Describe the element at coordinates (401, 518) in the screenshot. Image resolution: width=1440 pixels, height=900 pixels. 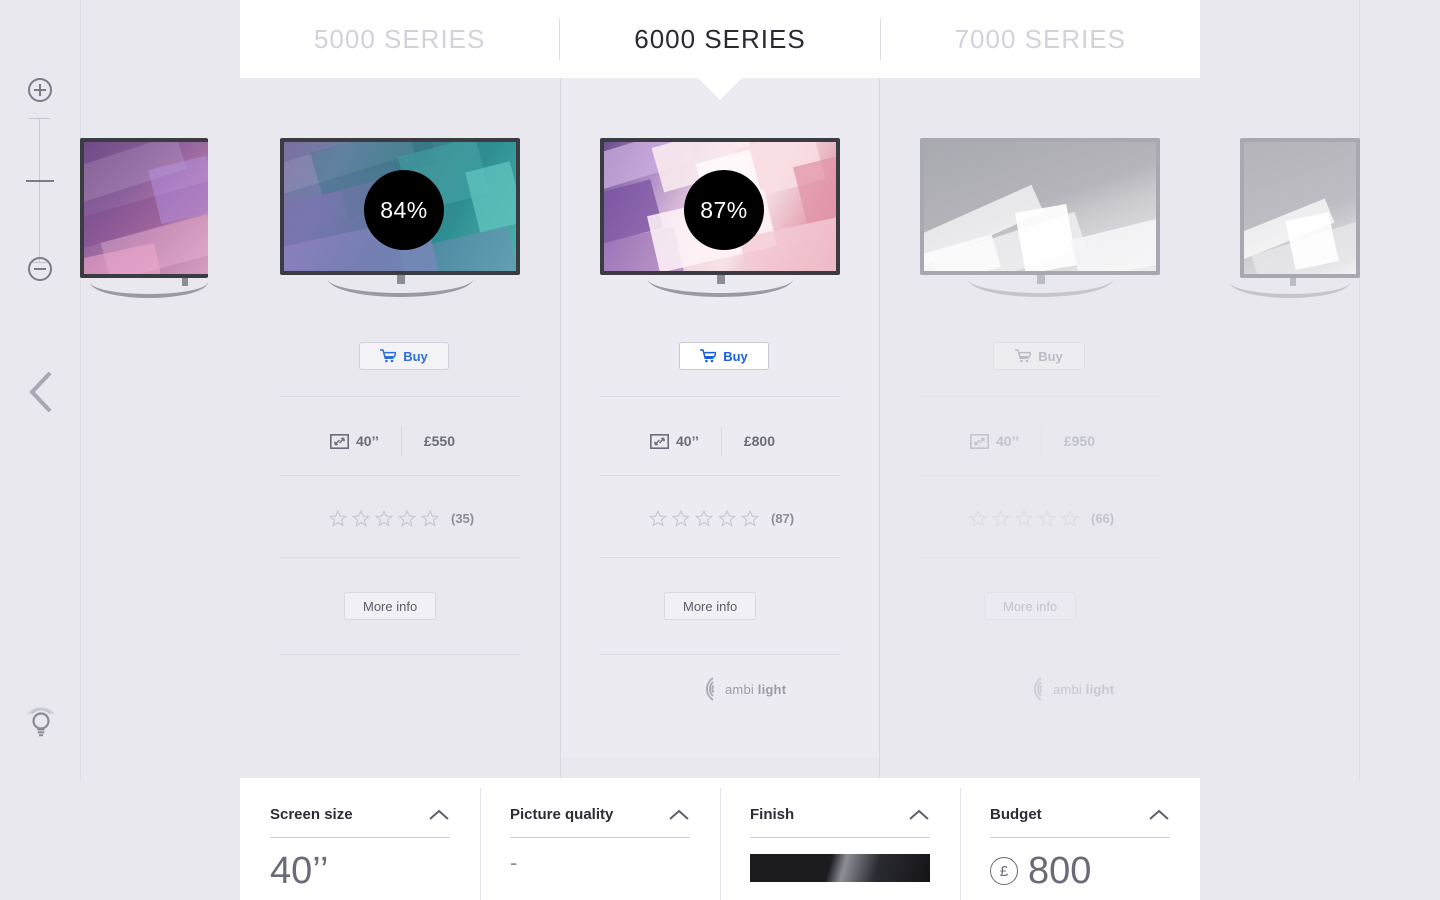
I see `rating-1: (35)` at that location.